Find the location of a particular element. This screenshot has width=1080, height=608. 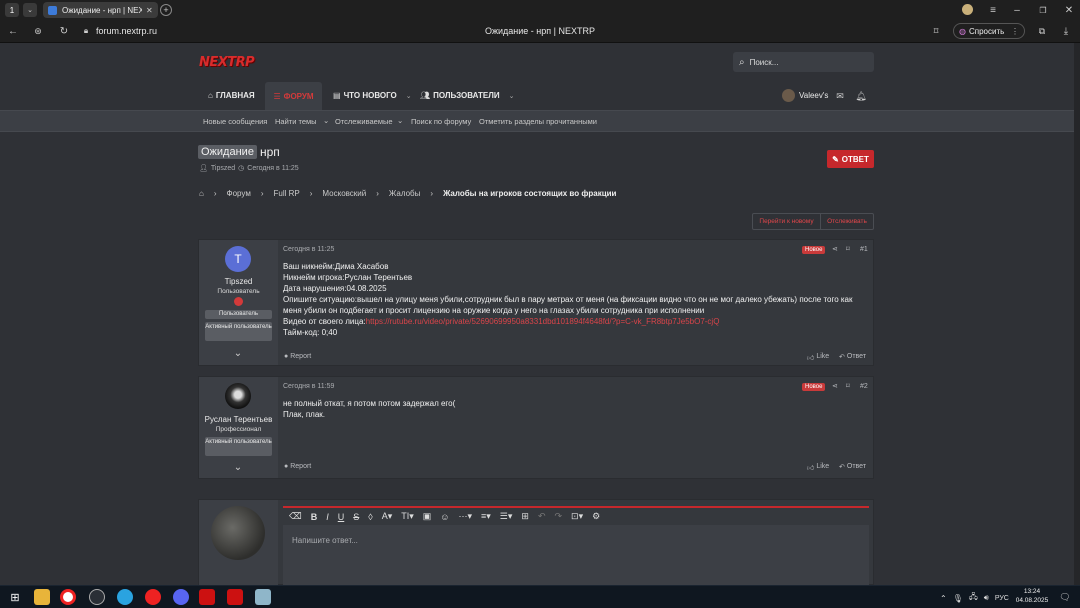

reply-button: ✎ ОТВЕТ is located at coordinates (850, 159).